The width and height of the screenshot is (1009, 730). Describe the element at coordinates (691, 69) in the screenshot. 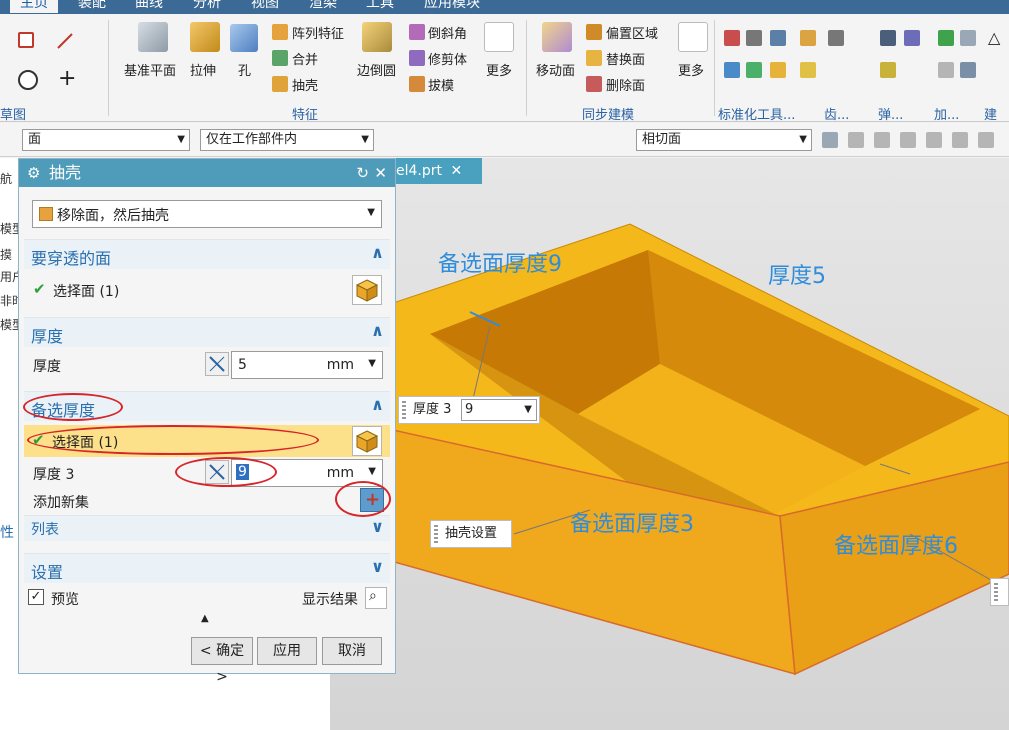

I see `more-sync-label: 更多` at that location.